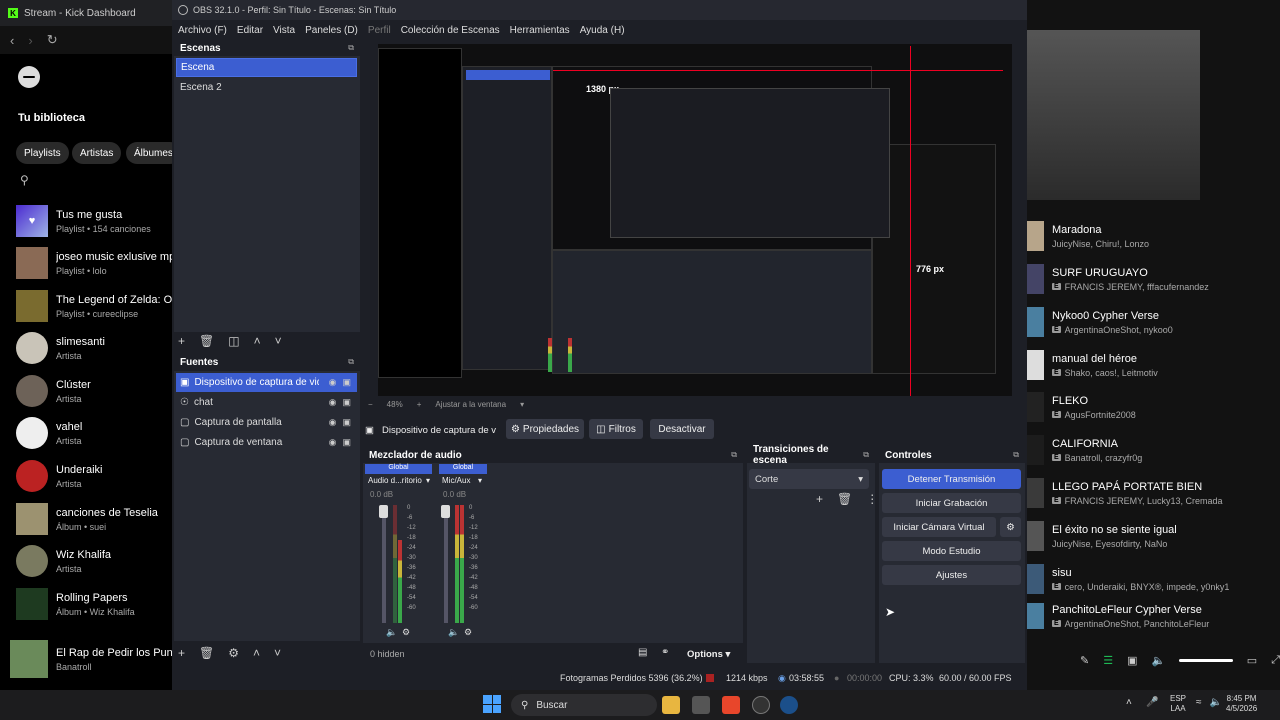 This screenshot has height=720, width=1280. I want to click on transition-select: Corte ▾, so click(809, 479).